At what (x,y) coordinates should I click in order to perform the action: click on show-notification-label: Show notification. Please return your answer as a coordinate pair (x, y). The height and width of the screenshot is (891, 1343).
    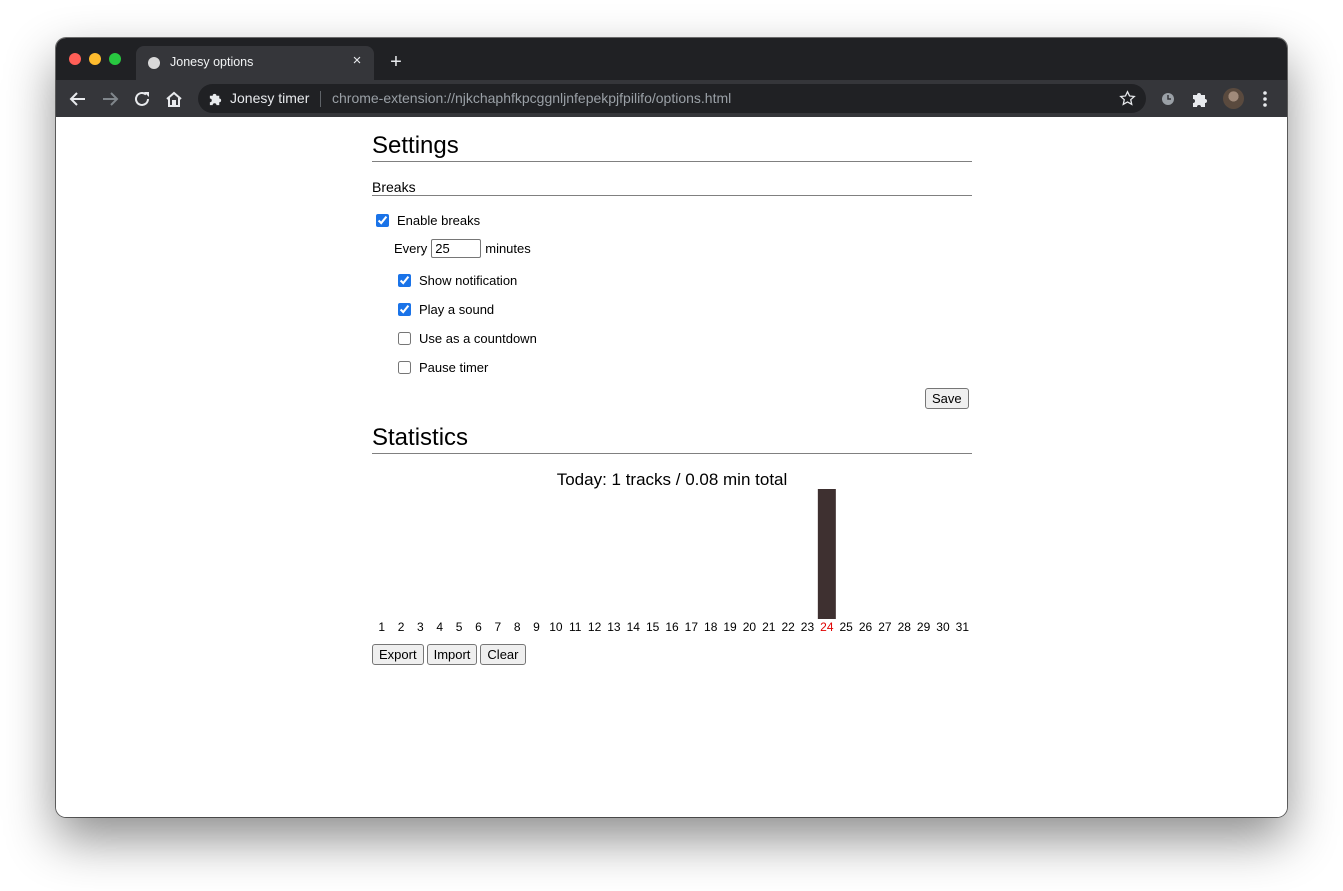
    Looking at the image, I should click on (468, 280).